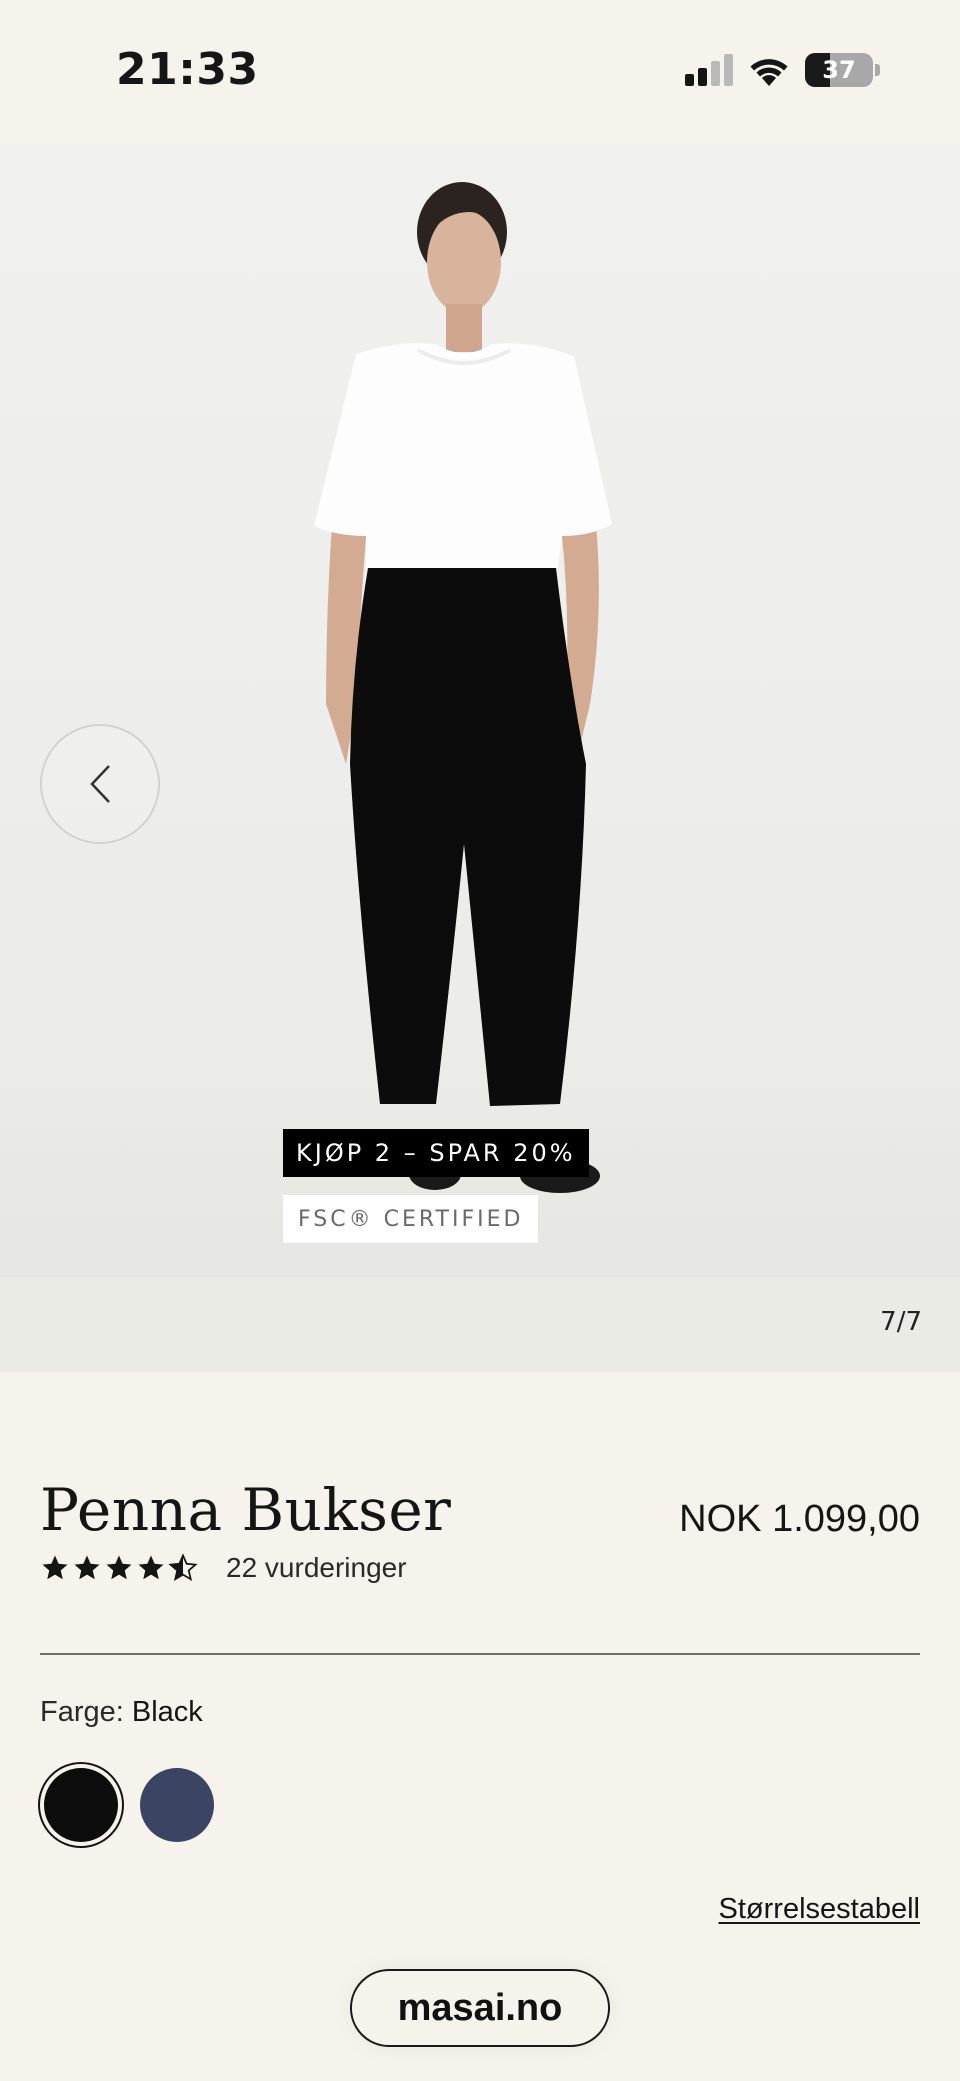  What do you see at coordinates (819, 1909) in the screenshot?
I see `size-chart-link: Størrelsestabell` at bounding box center [819, 1909].